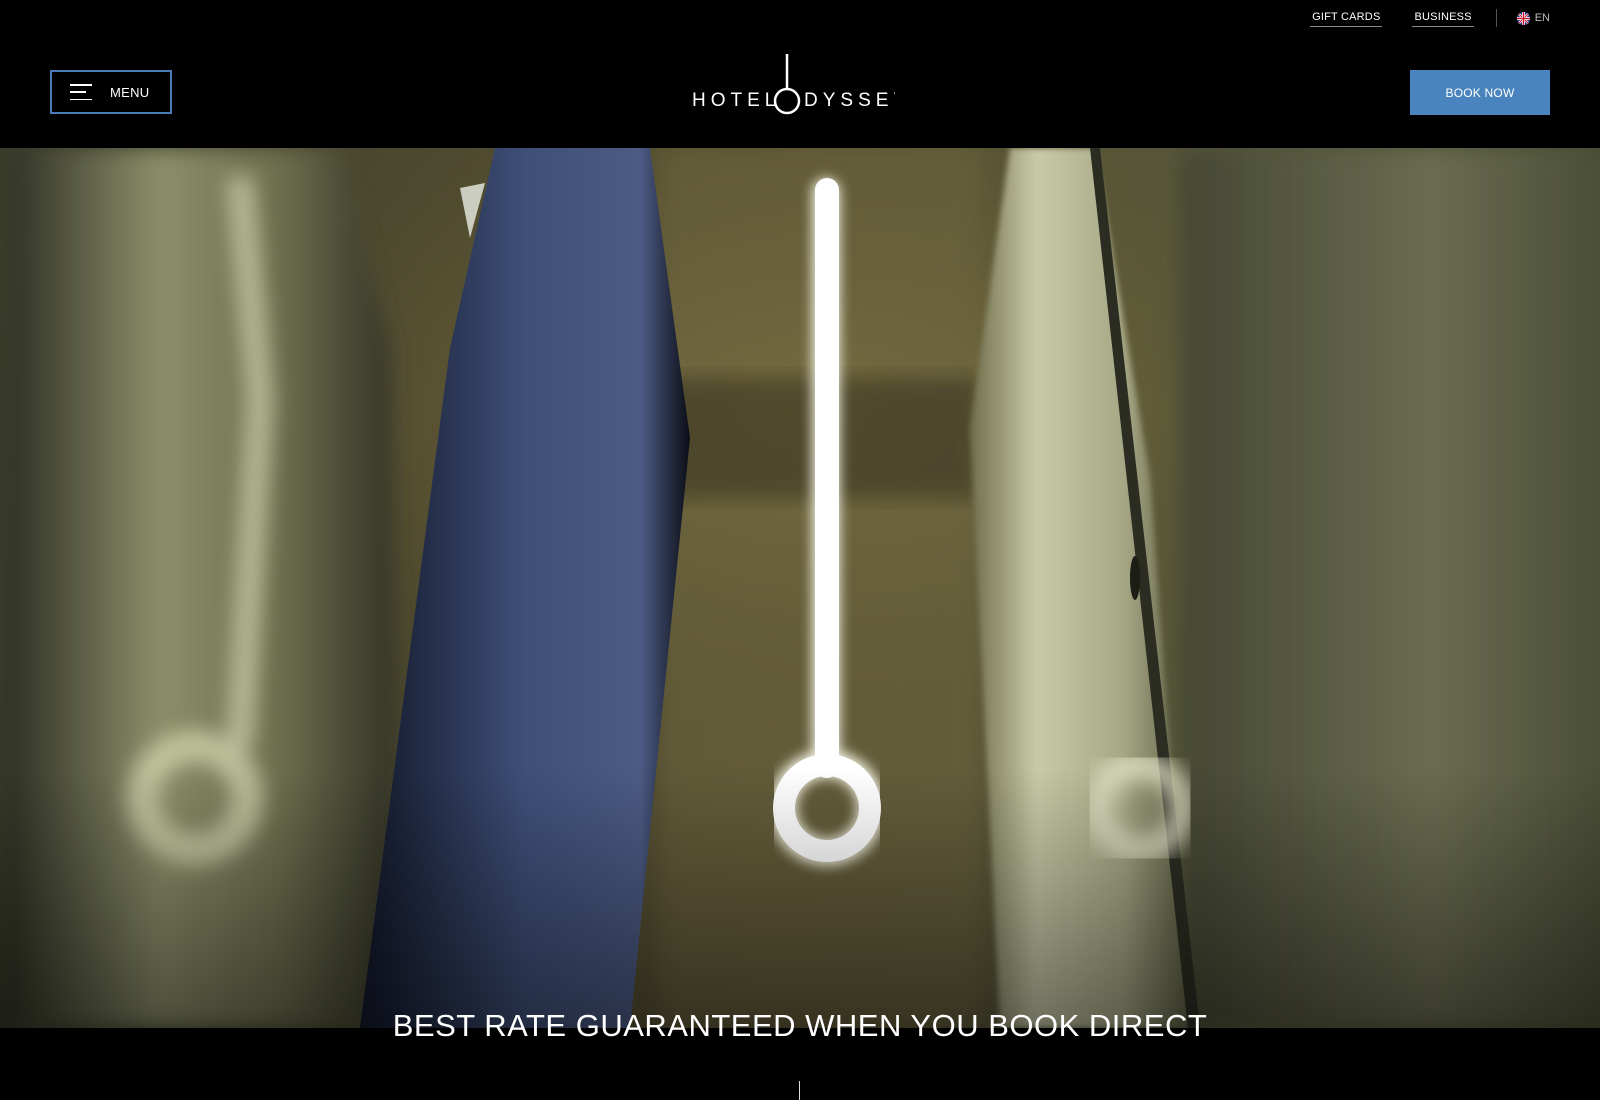 The height and width of the screenshot is (1100, 1600). What do you see at coordinates (81, 92) in the screenshot?
I see `hamburger-icon` at bounding box center [81, 92].